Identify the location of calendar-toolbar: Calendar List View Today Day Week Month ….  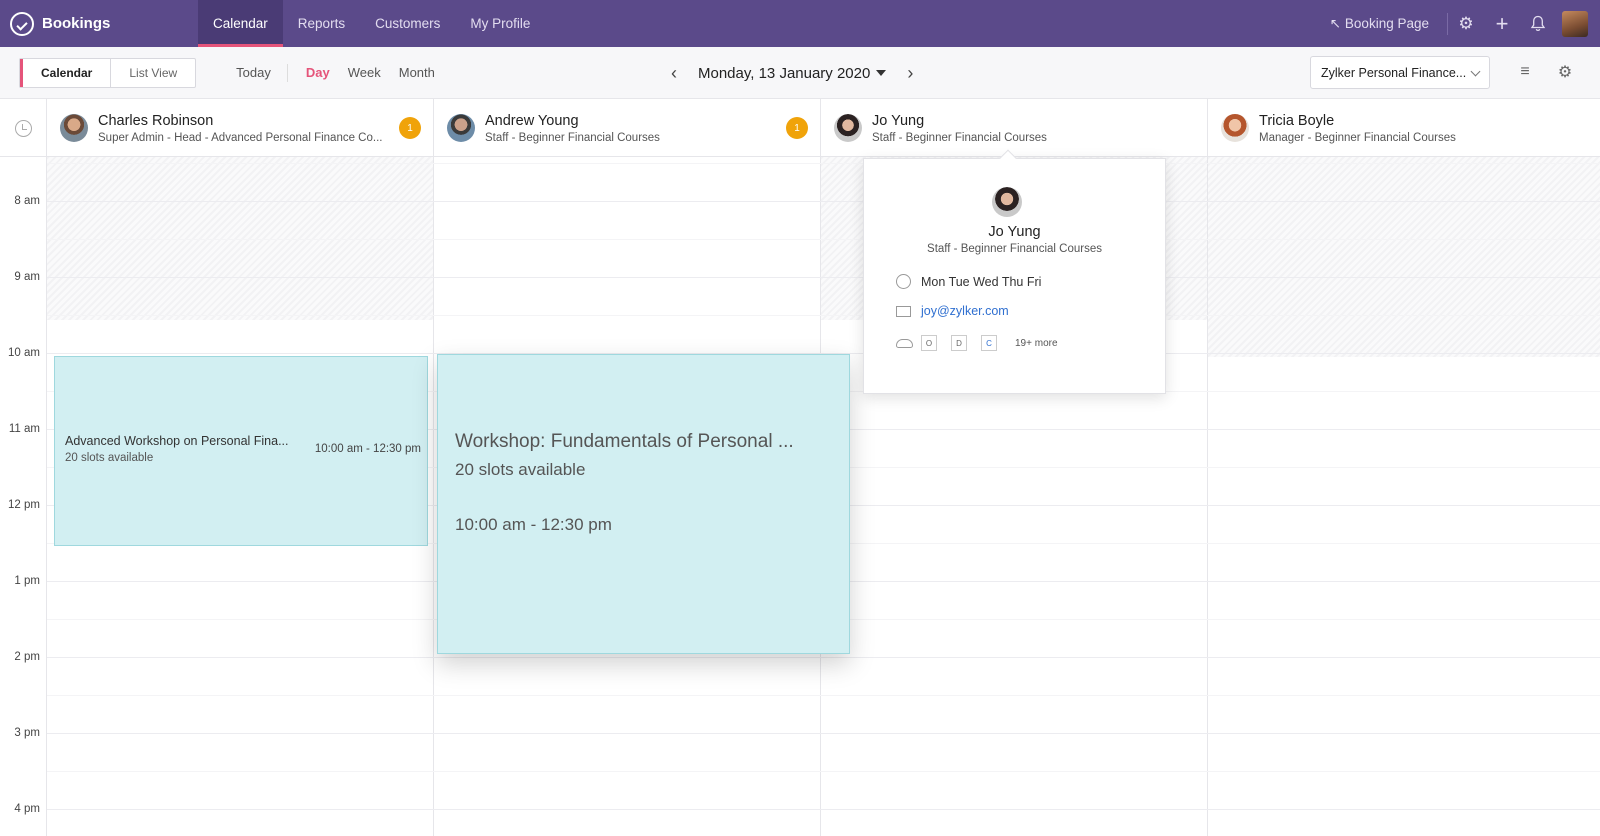
(800, 73).